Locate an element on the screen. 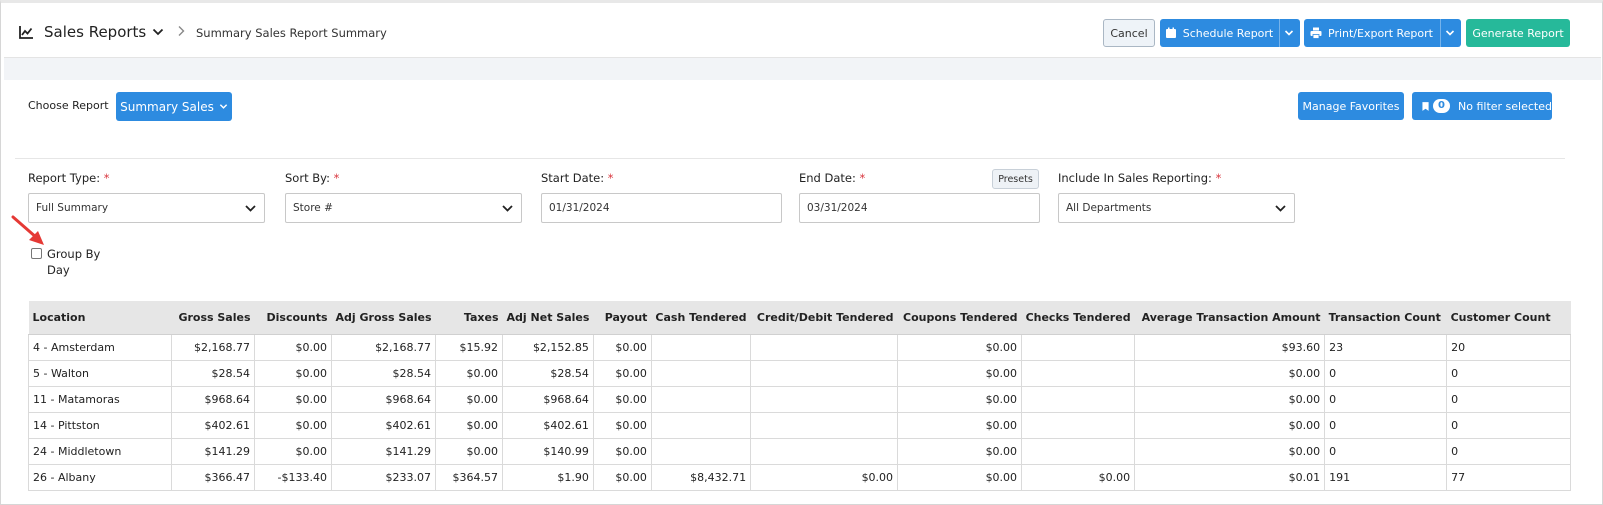 Image resolution: width=1603 pixels, height=505 pixels. table-cell: 77 is located at coordinates (1509, 477).